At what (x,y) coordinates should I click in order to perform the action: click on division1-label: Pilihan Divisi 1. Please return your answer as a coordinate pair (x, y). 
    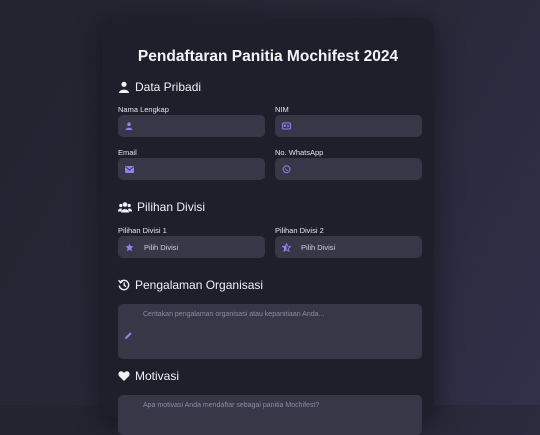
    Looking at the image, I should click on (142, 230).